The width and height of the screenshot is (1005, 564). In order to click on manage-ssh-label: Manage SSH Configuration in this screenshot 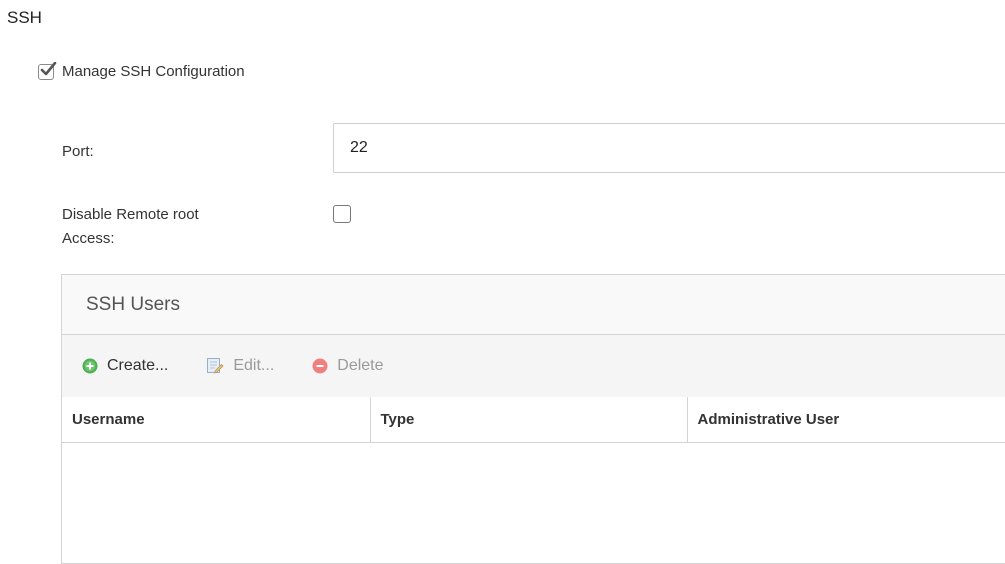, I will do `click(153, 71)`.